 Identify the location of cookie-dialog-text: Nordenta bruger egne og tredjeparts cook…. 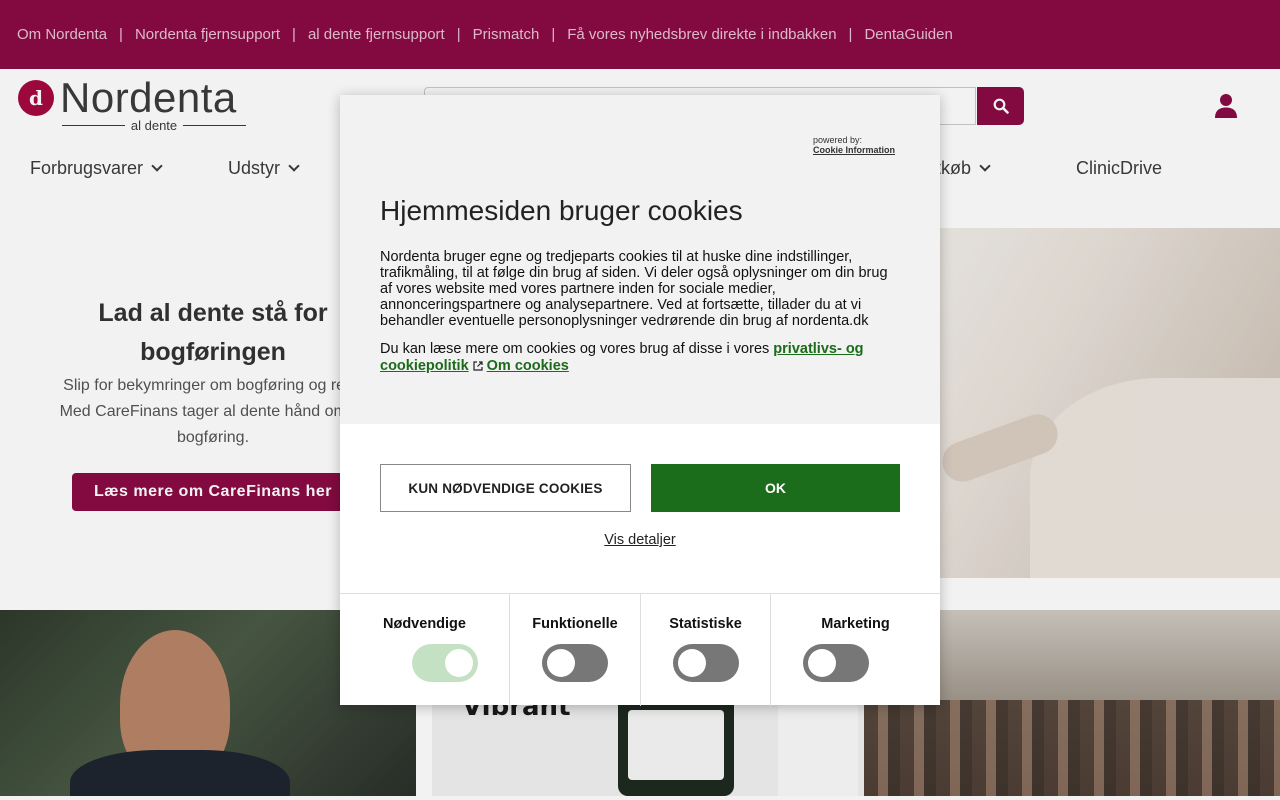
(634, 289).